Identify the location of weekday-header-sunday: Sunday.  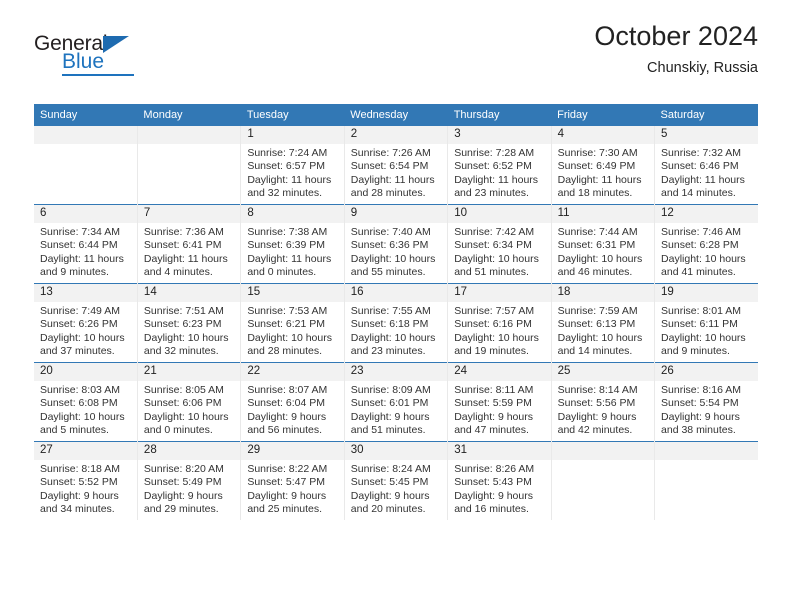
(86, 115).